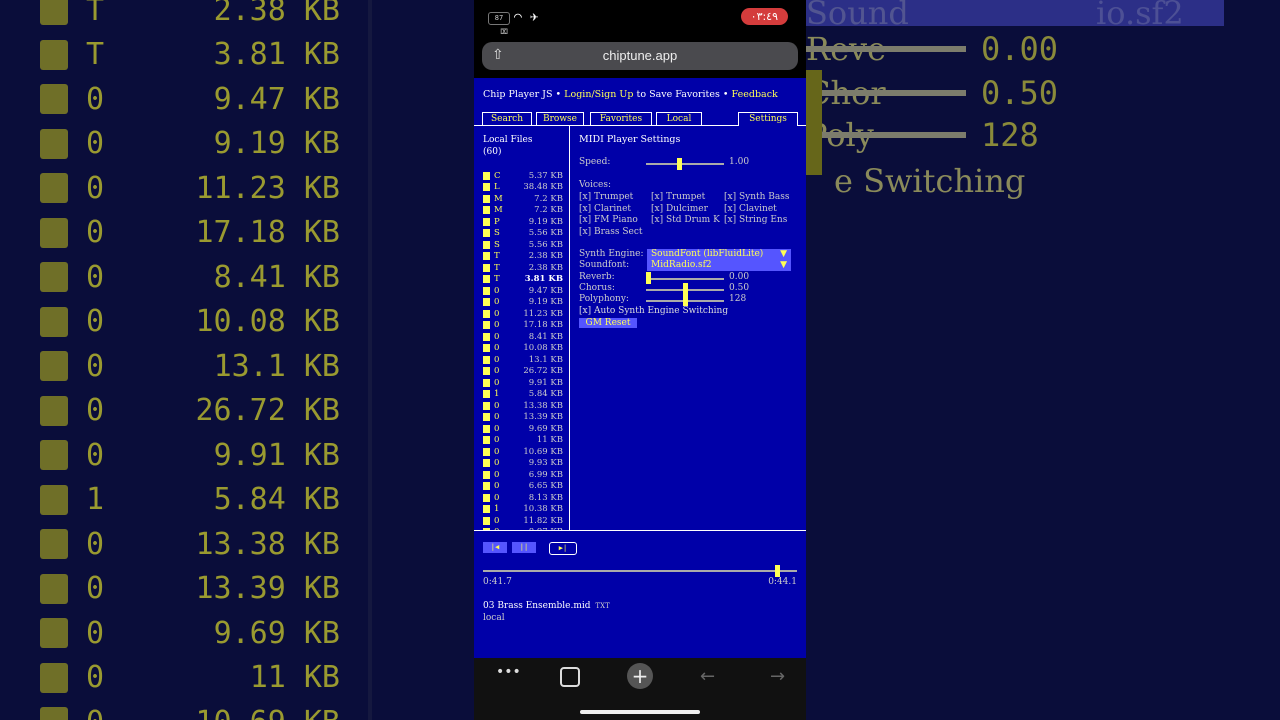 The width and height of the screenshot is (1280, 720). Describe the element at coordinates (777, 676) in the screenshot. I see `forward-arrow-icon: →` at that location.